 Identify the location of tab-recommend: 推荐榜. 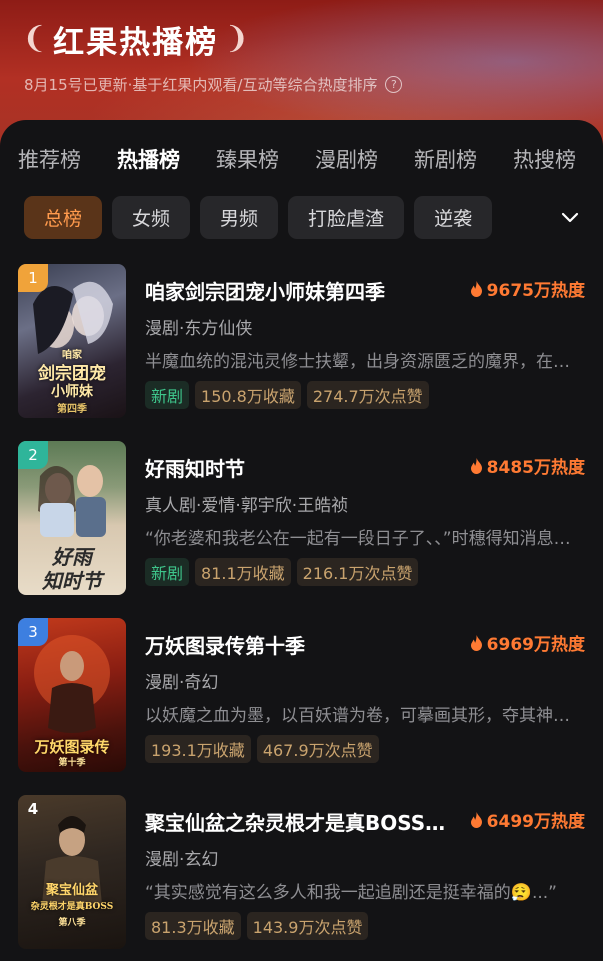
(49, 159).